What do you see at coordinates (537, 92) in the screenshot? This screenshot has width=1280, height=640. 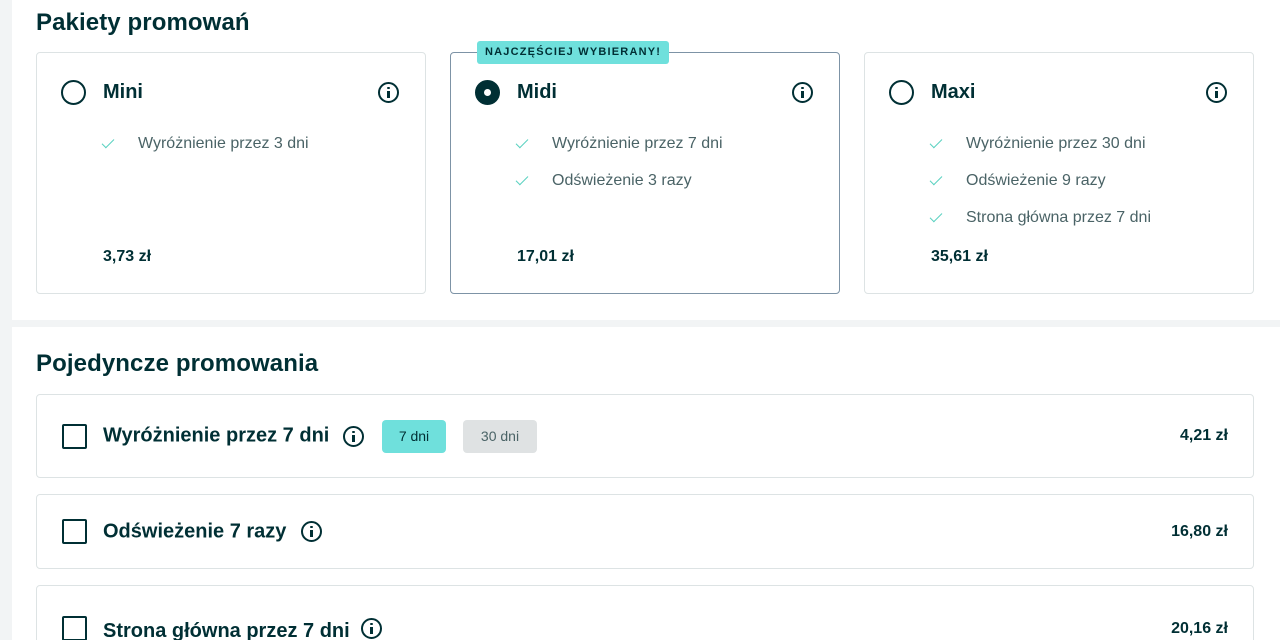 I see `package-name: Midi` at bounding box center [537, 92].